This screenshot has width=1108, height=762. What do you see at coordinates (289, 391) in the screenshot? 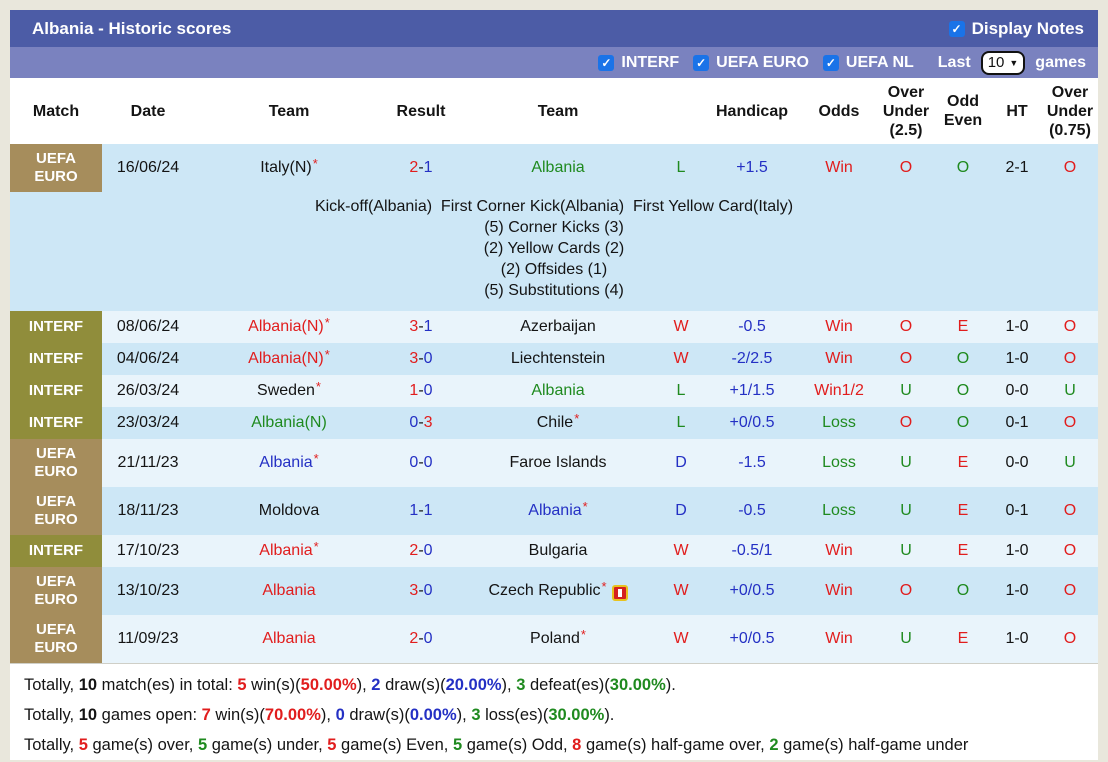
I see `home-team: Sweden *` at bounding box center [289, 391].